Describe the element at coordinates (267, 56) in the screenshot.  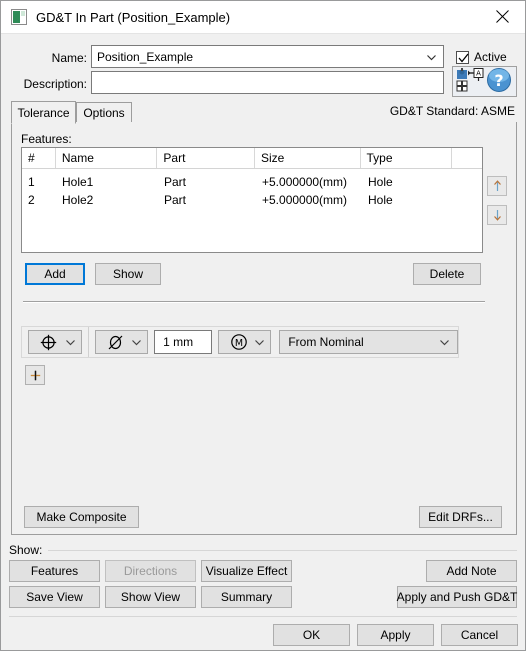
I see `name-combo: Position_Example` at that location.